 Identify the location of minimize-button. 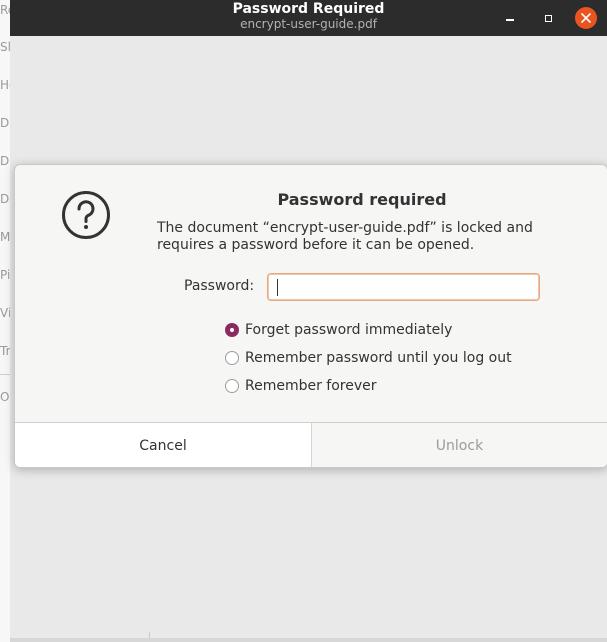
(510, 18).